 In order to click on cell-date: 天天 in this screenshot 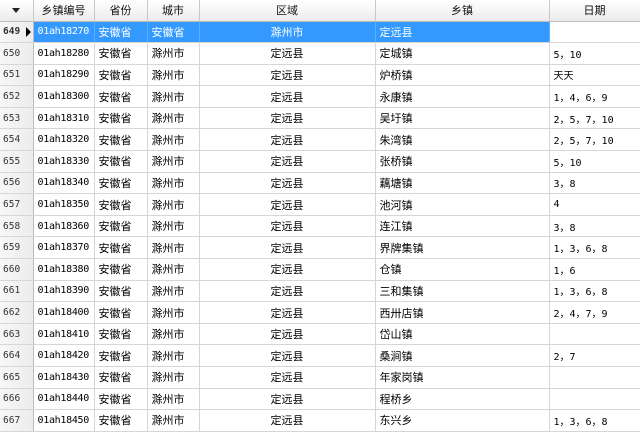, I will do `click(594, 75)`.